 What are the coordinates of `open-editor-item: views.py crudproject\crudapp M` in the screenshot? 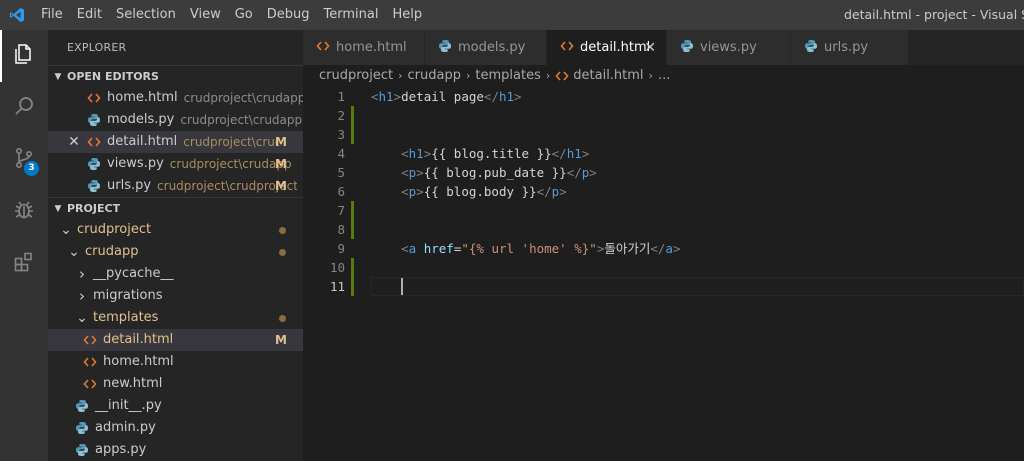 It's located at (175, 164).